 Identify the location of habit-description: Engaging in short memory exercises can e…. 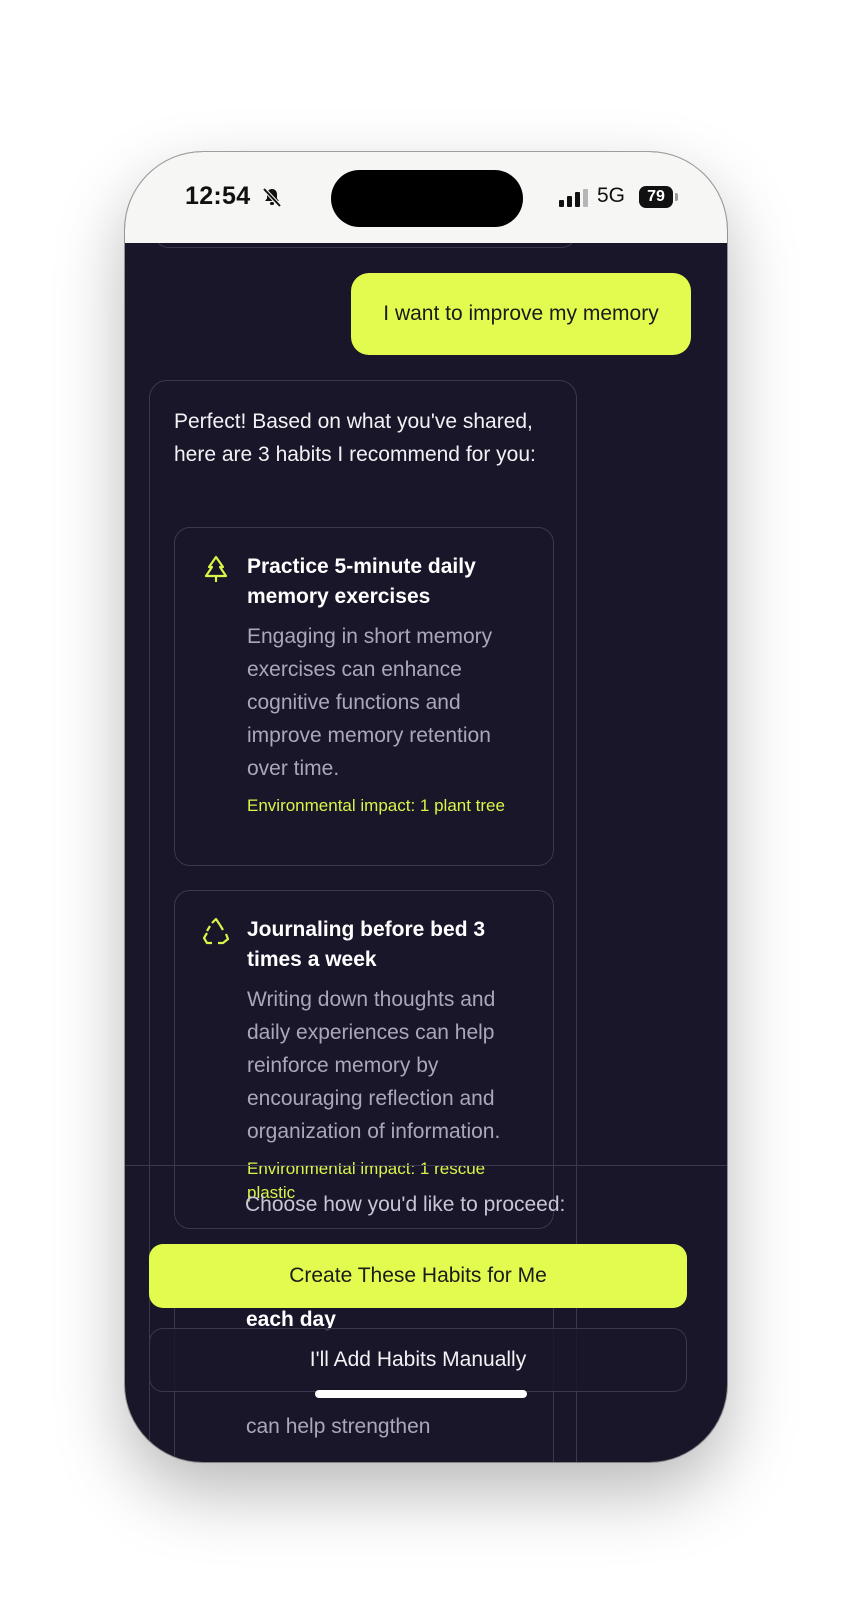
(370, 702).